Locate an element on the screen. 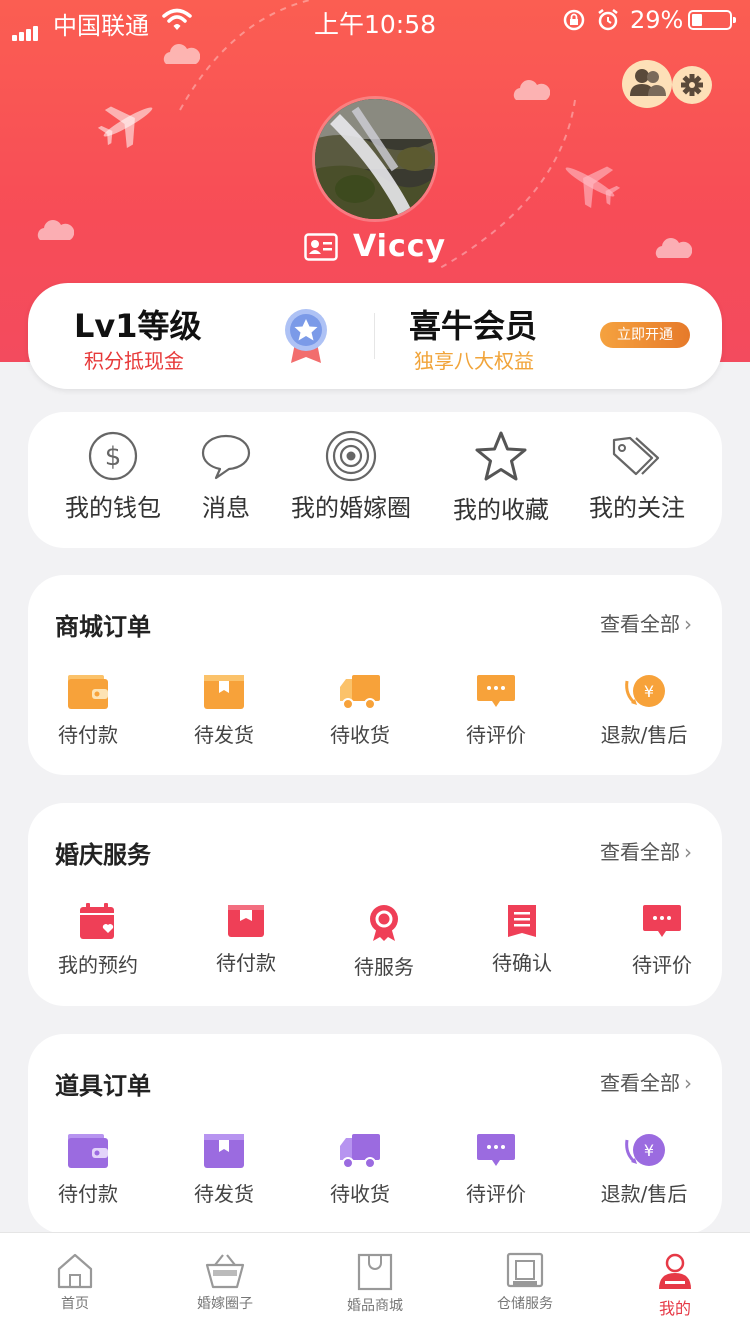 This screenshot has height=1335, width=750. wedding-services-card: 婚庆服务 查看全部 › 我的预约 待付款 待服务 待确认 待评价 is located at coordinates (375, 904).